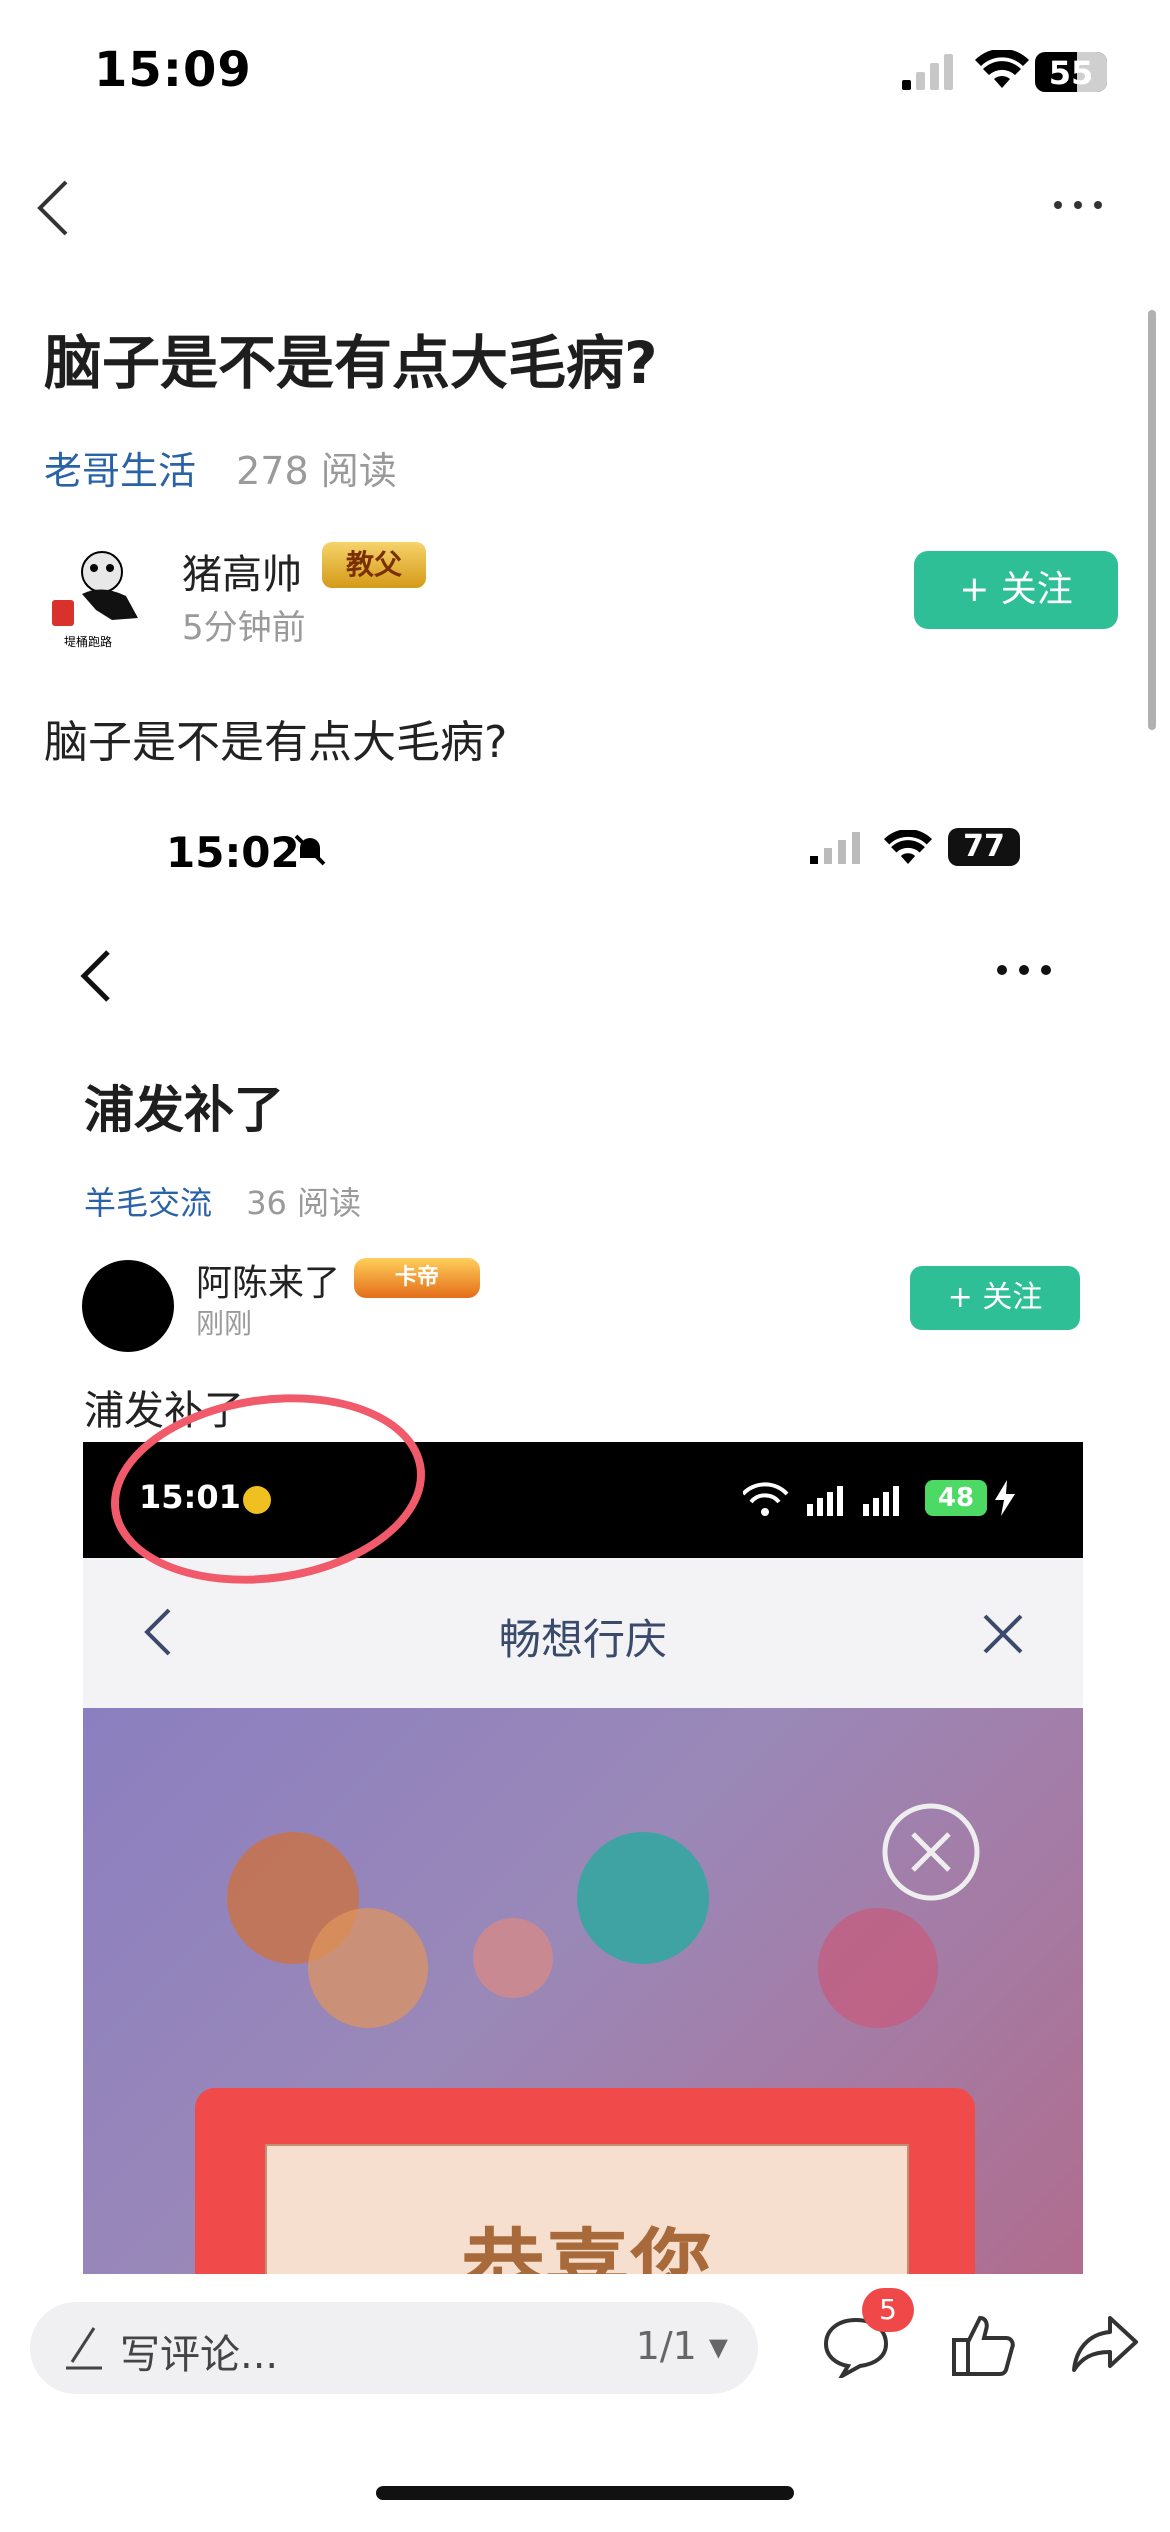  I want to click on mute-bell-icon, so click(310, 850).